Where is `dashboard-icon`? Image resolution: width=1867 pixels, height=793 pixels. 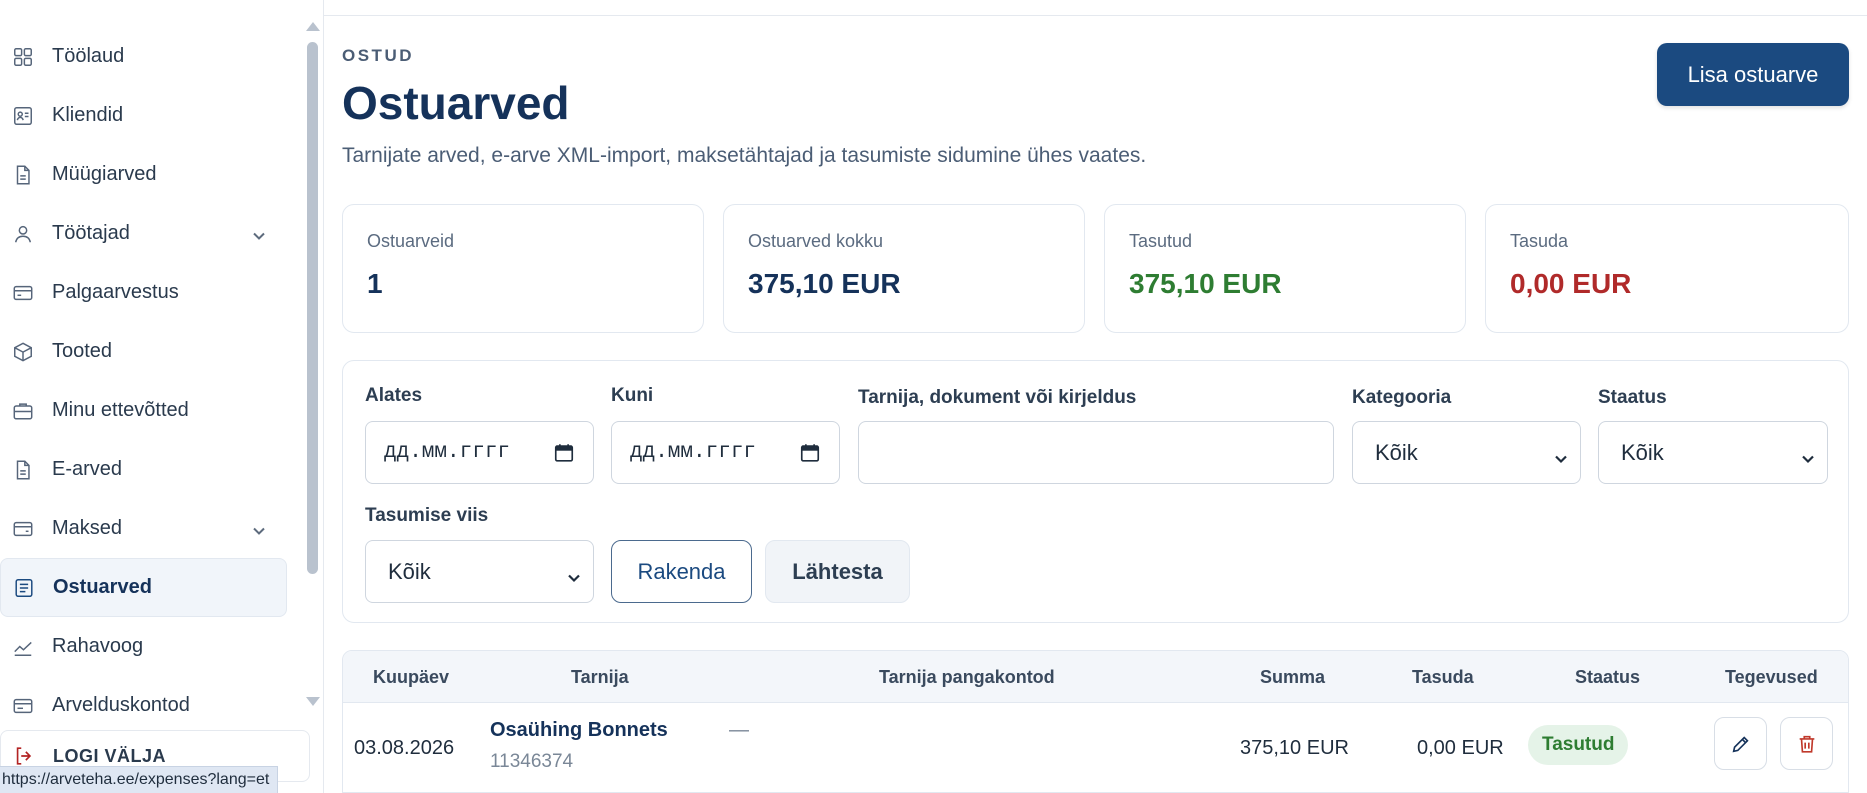
dashboard-icon is located at coordinates (23, 57).